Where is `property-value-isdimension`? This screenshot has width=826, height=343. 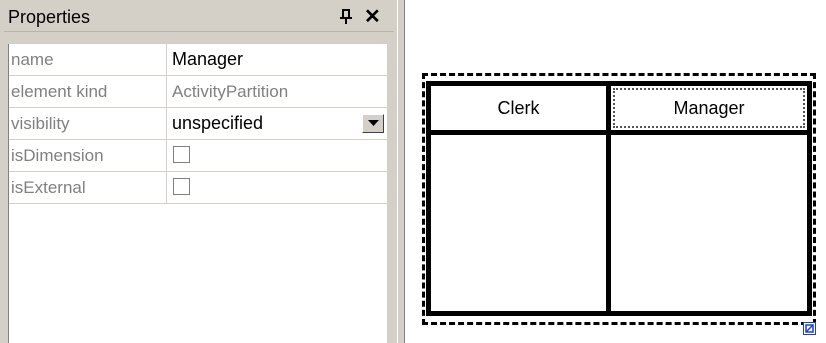
property-value-isdimension is located at coordinates (277, 155).